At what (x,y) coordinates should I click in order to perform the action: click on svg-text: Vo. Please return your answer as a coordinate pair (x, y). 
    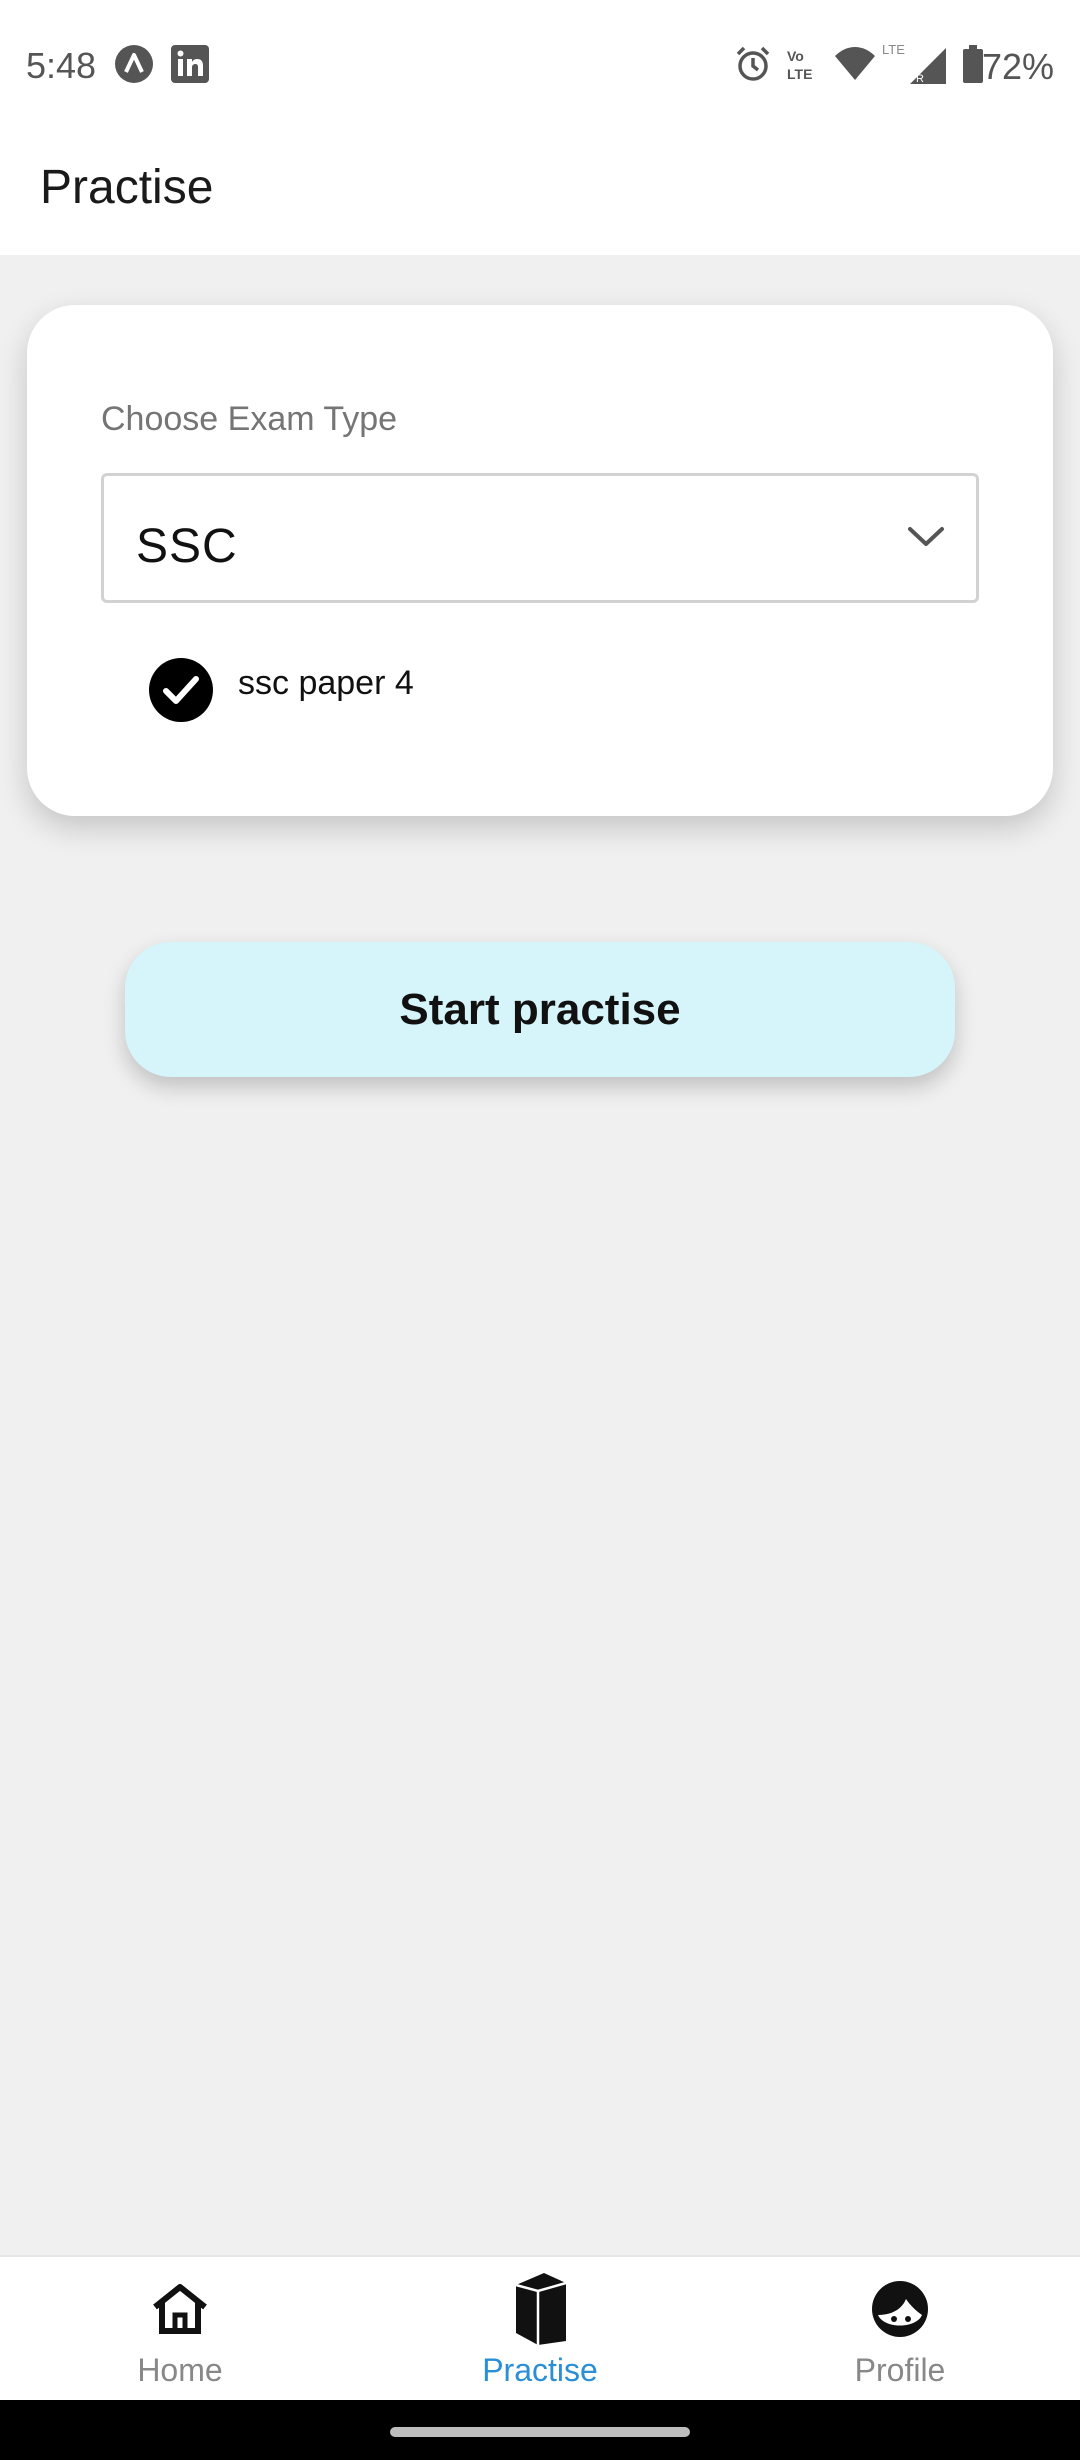
    Looking at the image, I should click on (795, 56).